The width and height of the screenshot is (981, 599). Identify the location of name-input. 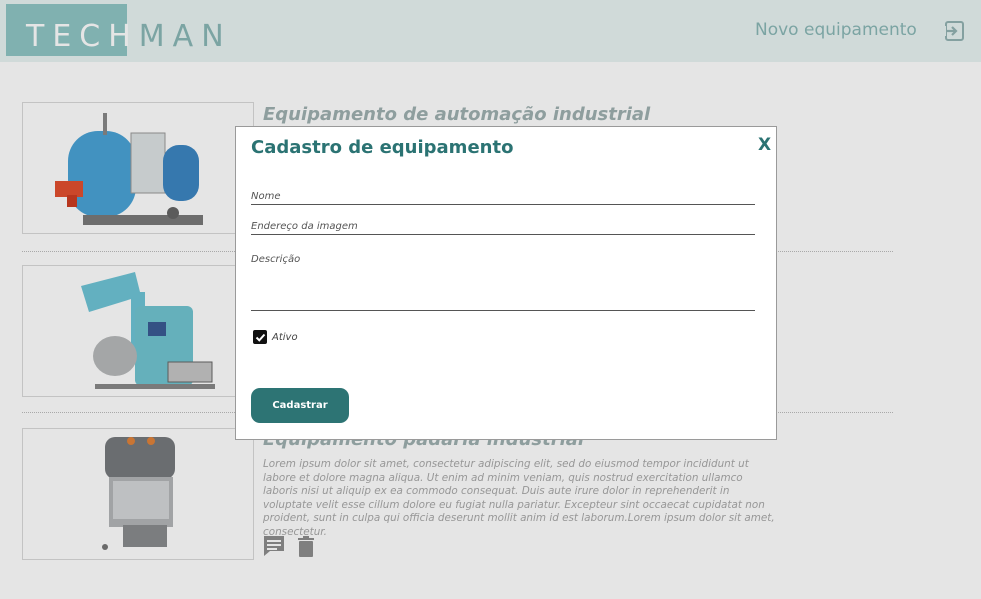
(503, 198).